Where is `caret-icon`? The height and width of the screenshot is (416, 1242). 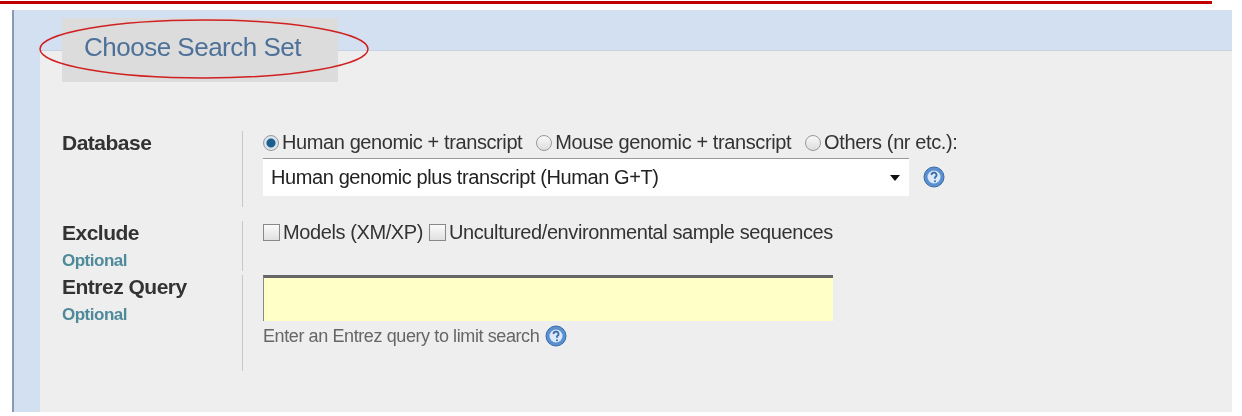 caret-icon is located at coordinates (895, 177).